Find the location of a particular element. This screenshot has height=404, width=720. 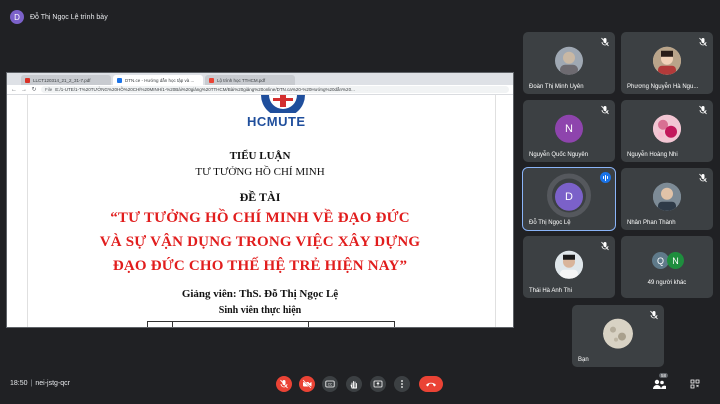

participant-tile: N Nguyễn Quốc Nguyên is located at coordinates (569, 131).